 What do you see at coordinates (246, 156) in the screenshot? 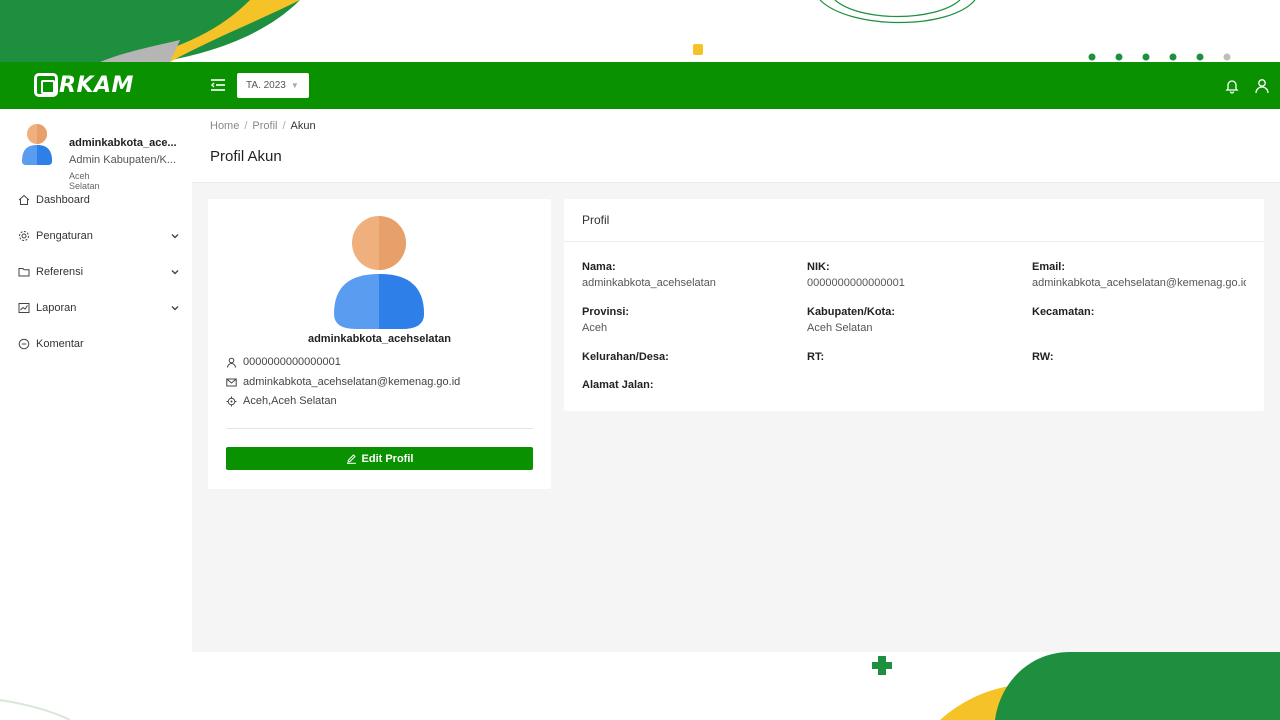
I see `page-title: Profil Akun` at bounding box center [246, 156].